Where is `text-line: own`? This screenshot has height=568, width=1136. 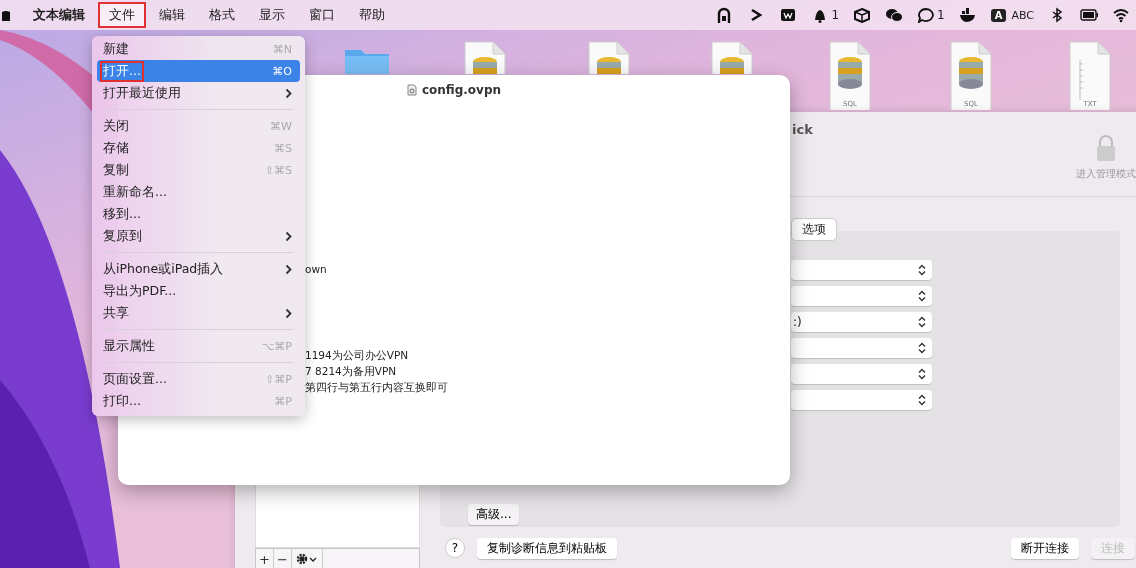 text-line: own is located at coordinates (316, 269).